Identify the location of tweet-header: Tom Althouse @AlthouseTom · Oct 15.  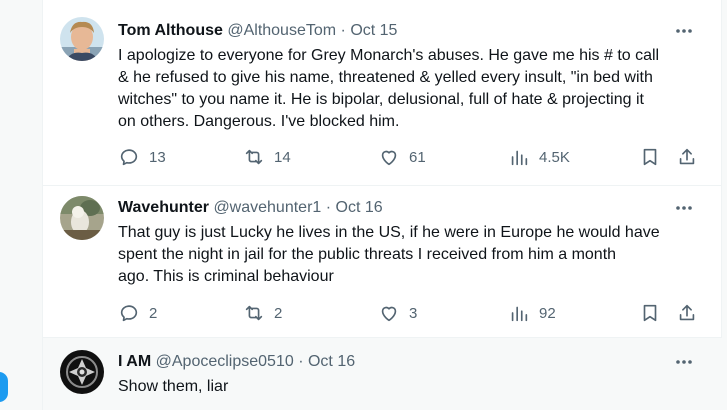
(257, 31).